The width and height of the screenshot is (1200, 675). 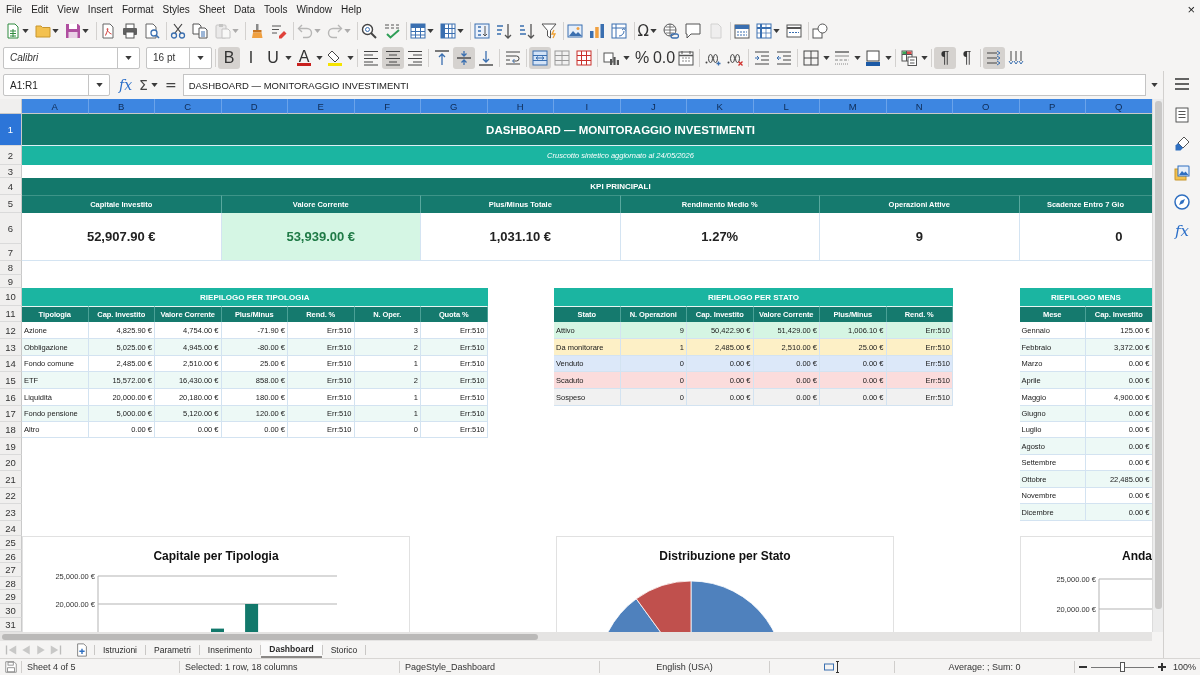 I want to click on selection-mode-icon, so click(x=832, y=667).